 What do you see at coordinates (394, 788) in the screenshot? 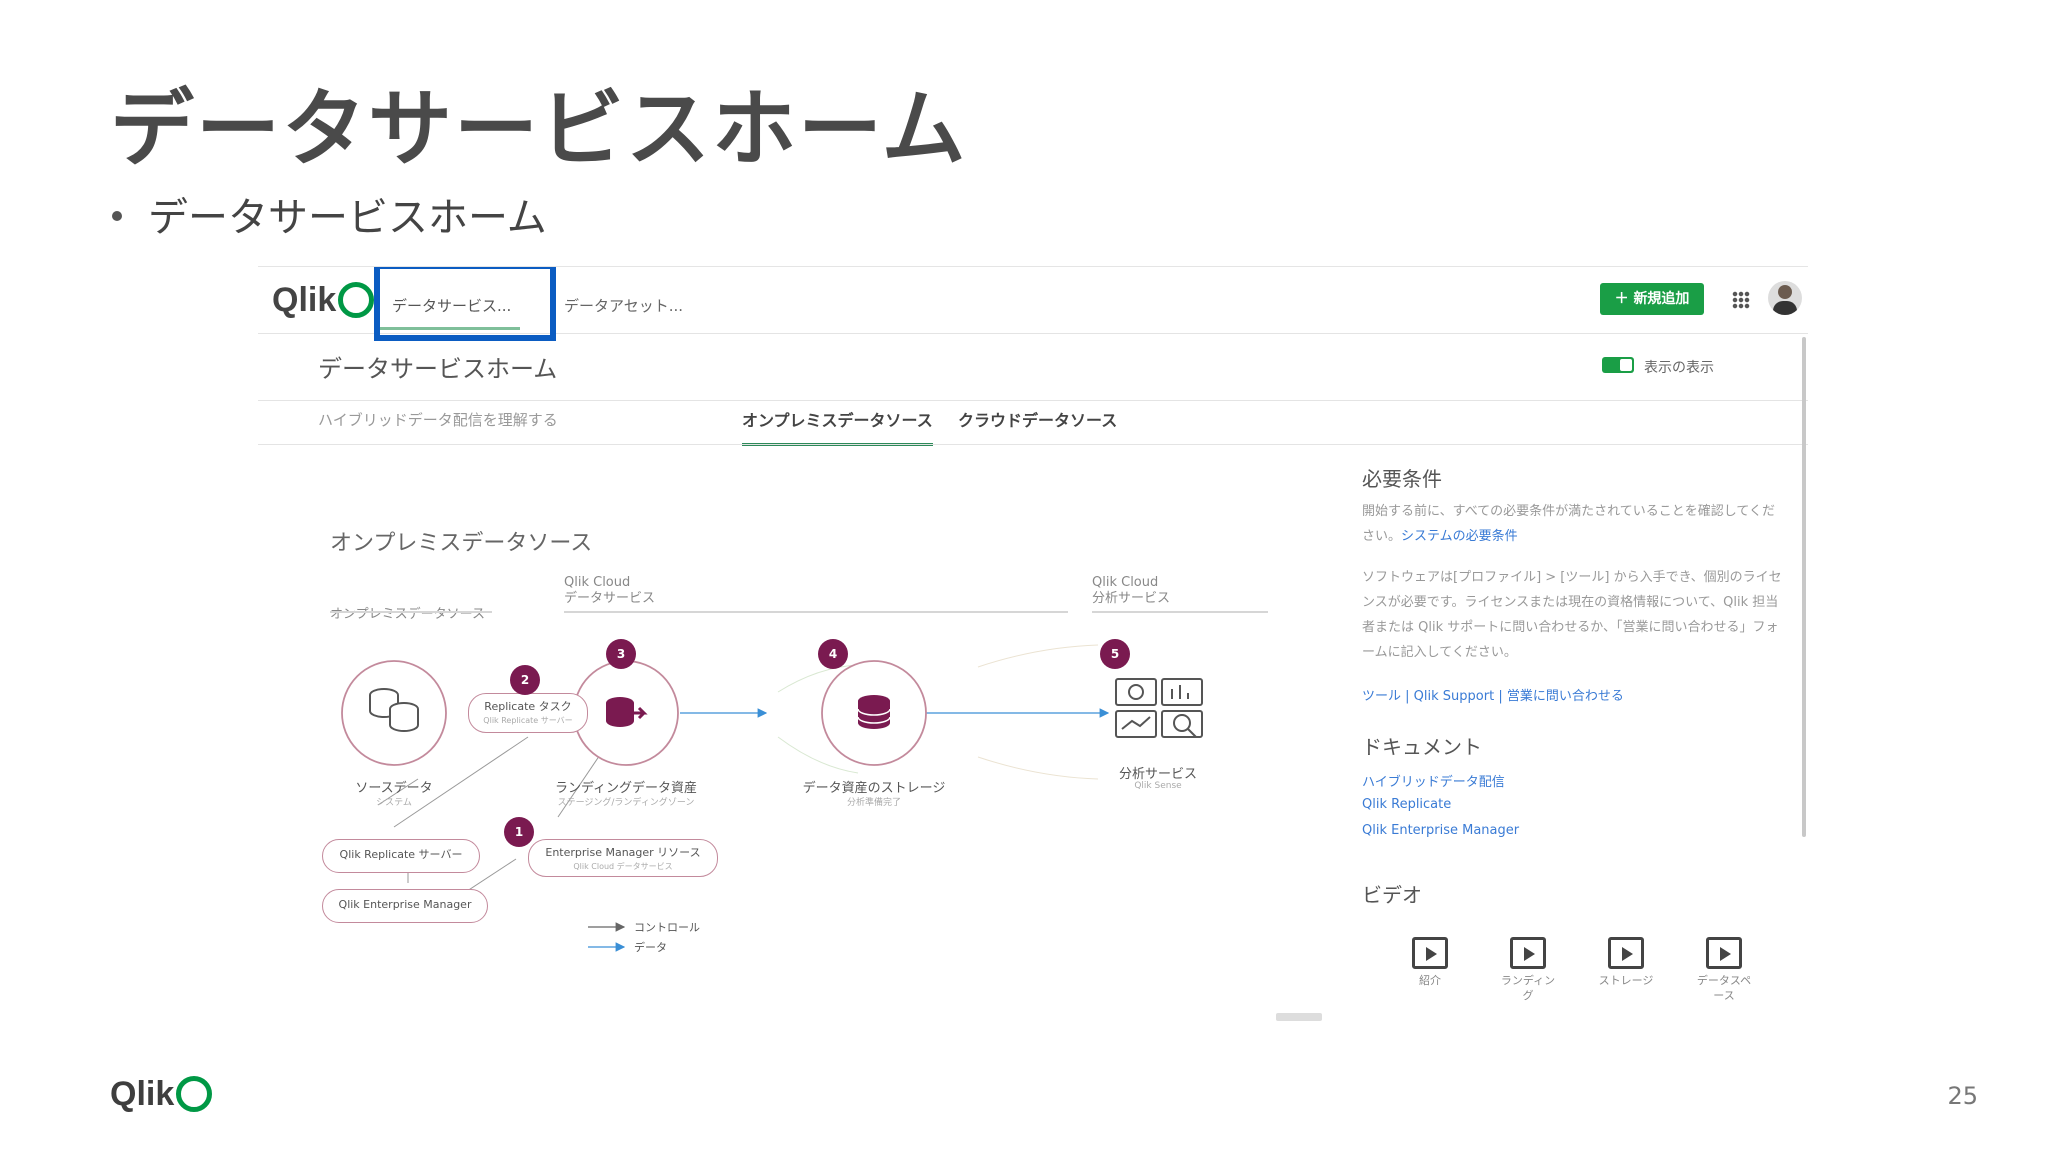
I see `source-label: ソースデータ` at bounding box center [394, 788].